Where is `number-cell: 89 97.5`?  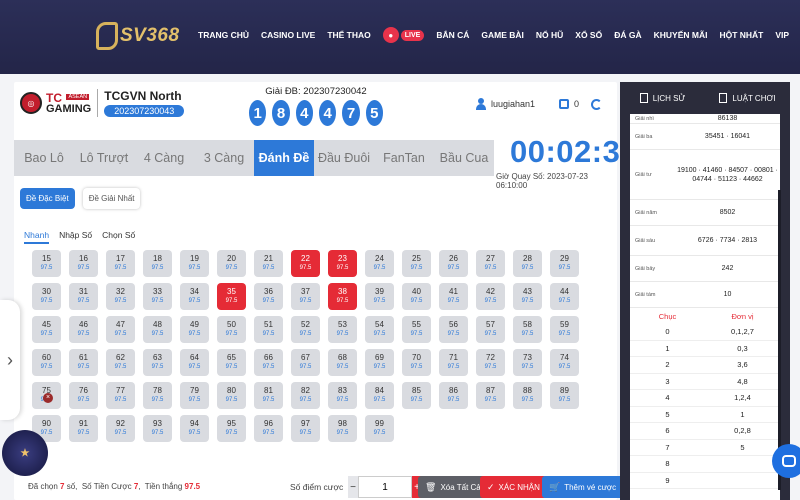 number-cell: 89 97.5 is located at coordinates (564, 395).